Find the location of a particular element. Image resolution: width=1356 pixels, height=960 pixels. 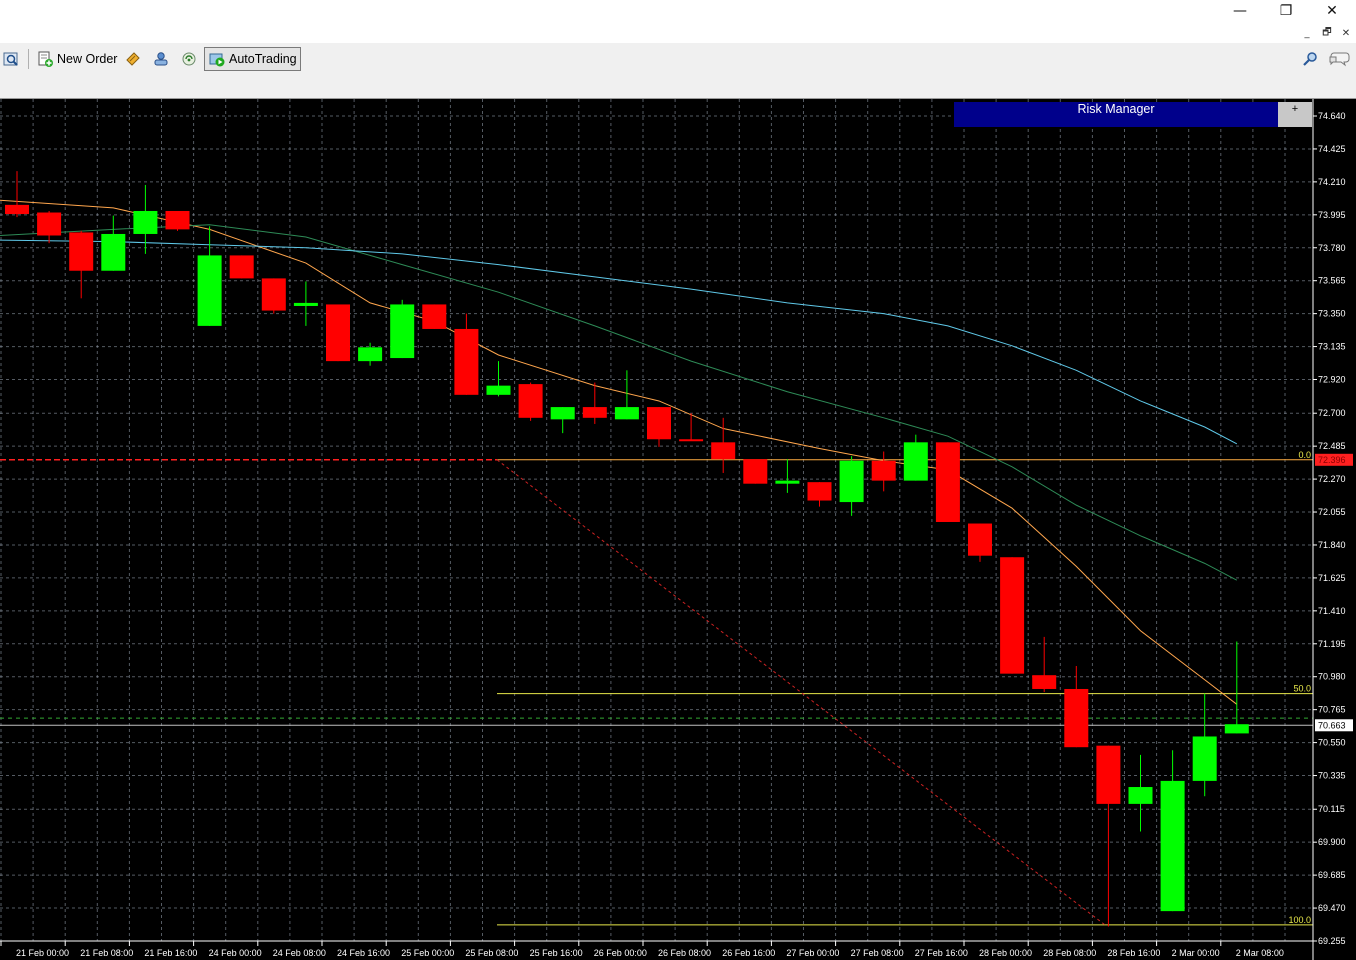

chart-restore-icon: 🗗 is located at coordinates (1327, 33).